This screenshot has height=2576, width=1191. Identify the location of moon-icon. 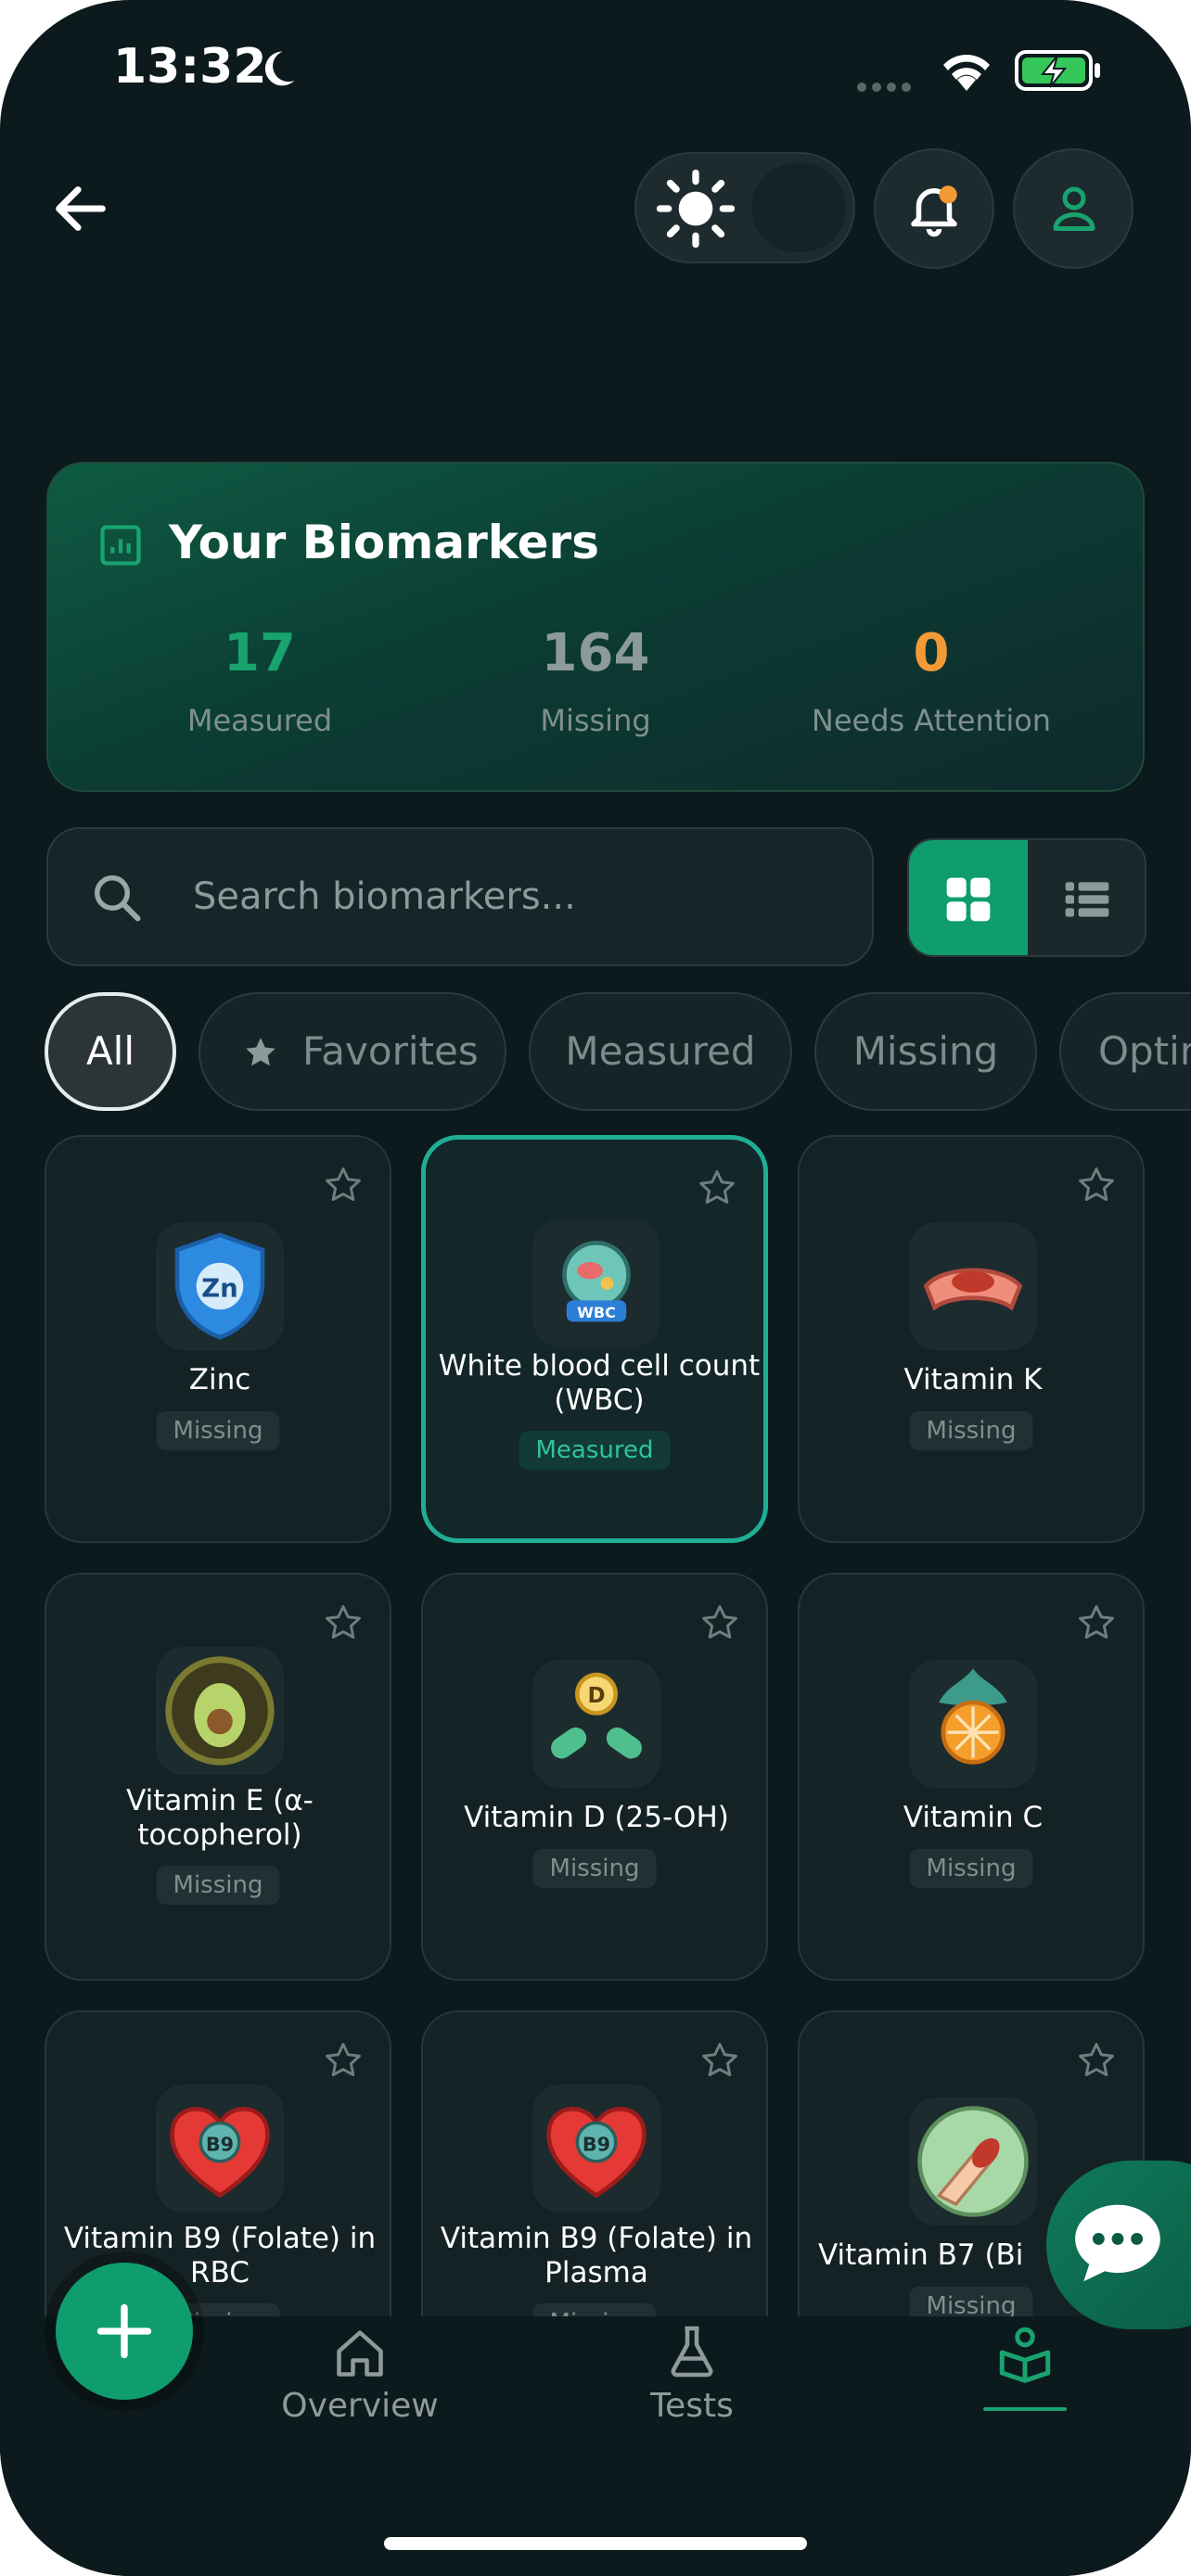
(279, 68).